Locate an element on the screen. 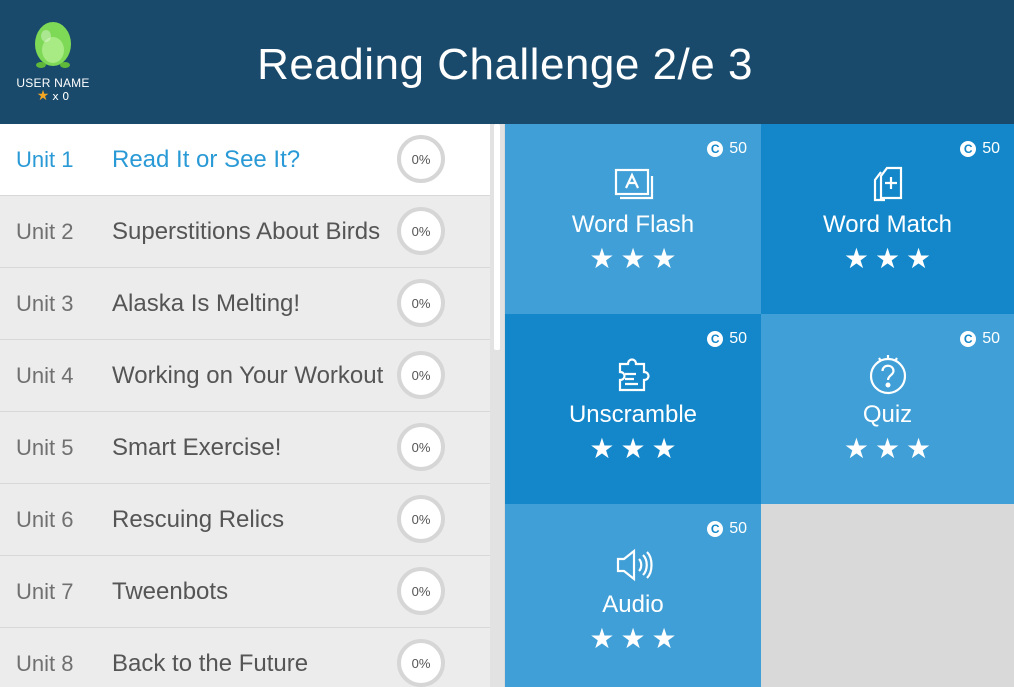 This screenshot has width=1014, height=687. activity-label: Quiz is located at coordinates (887, 414).